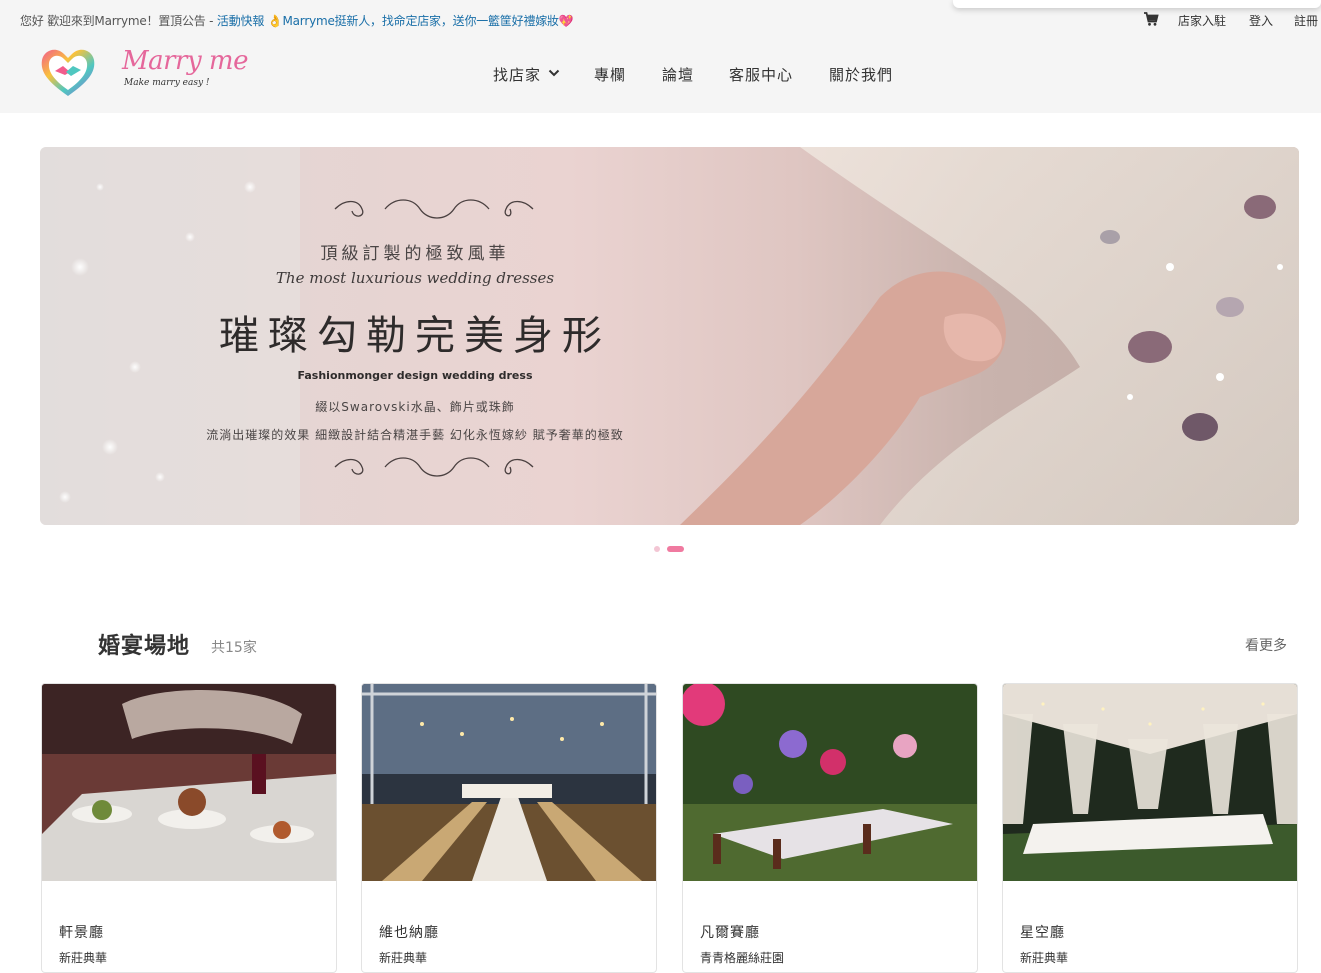 Image resolution: width=1321 pixels, height=973 pixels. What do you see at coordinates (415, 435) in the screenshot?
I see `banner-description-2: 流淌出璀璨的效果 細緻設計結合精湛手藝 幻化永恆嫁紗 賦予奢華的極致` at bounding box center [415, 435].